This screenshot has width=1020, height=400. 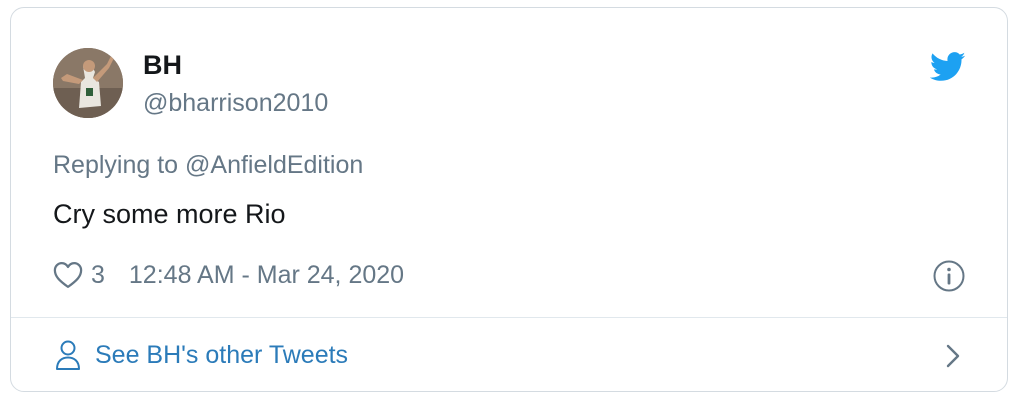 I want to click on see-other-tweets-link: See BH's other Tweets, so click(x=201, y=355).